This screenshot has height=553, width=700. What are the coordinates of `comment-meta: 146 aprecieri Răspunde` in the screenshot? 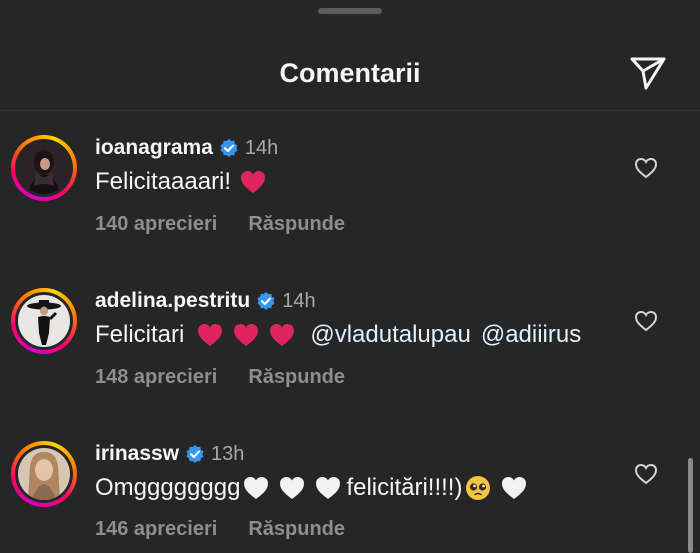 It's located at (220, 529).